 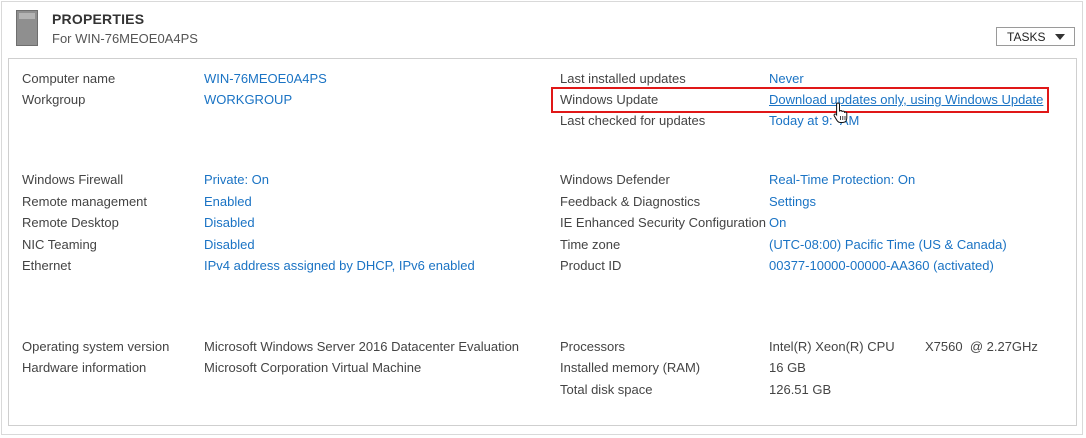 I want to click on nic-teaming-link: Disabled, so click(x=229, y=244).